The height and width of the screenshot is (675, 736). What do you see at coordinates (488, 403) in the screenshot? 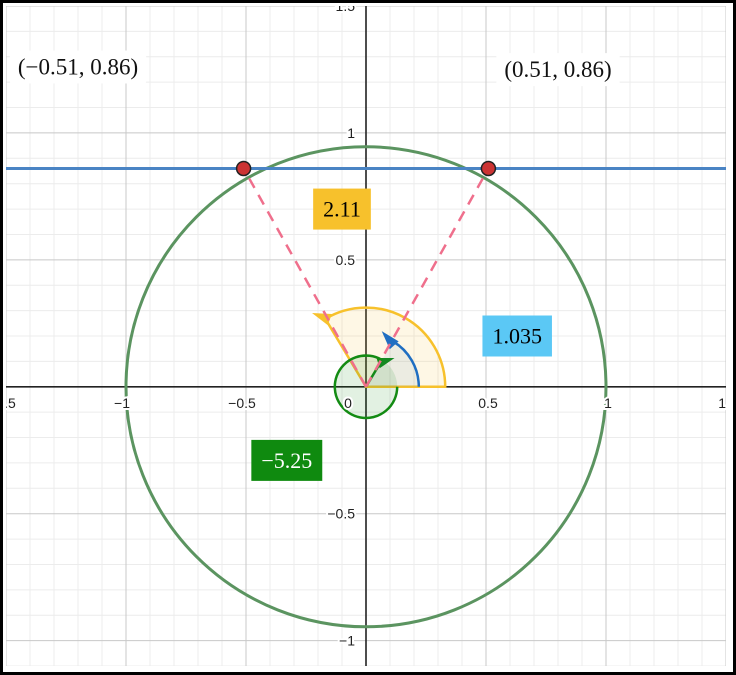
I see `x-tick-label: 0.5` at bounding box center [488, 403].